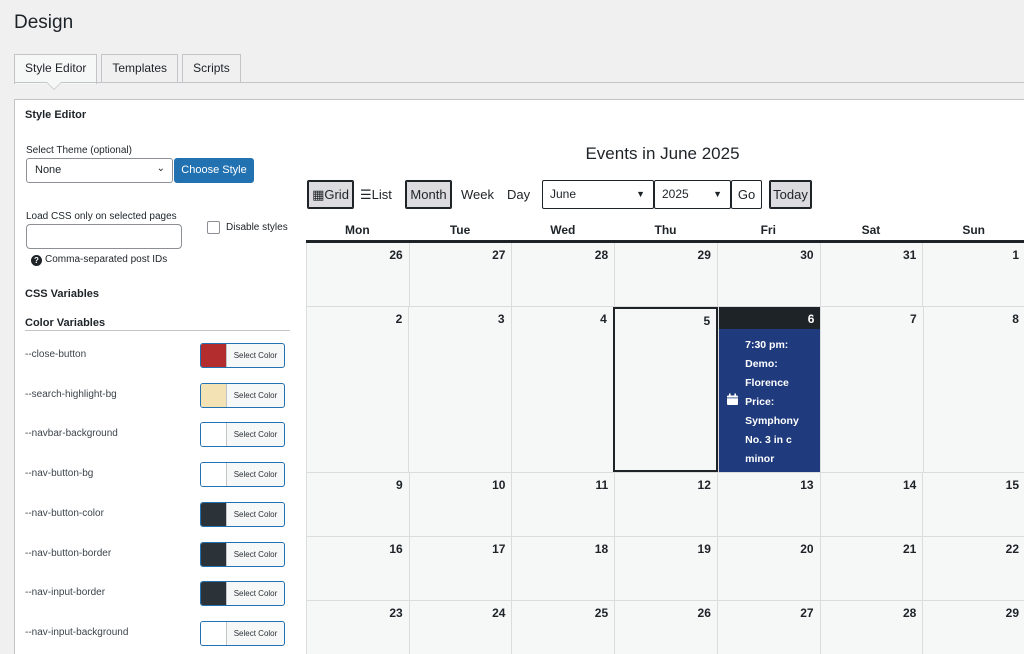 This screenshot has width=1024, height=654. I want to click on tab-templates: Templates, so click(140, 68).